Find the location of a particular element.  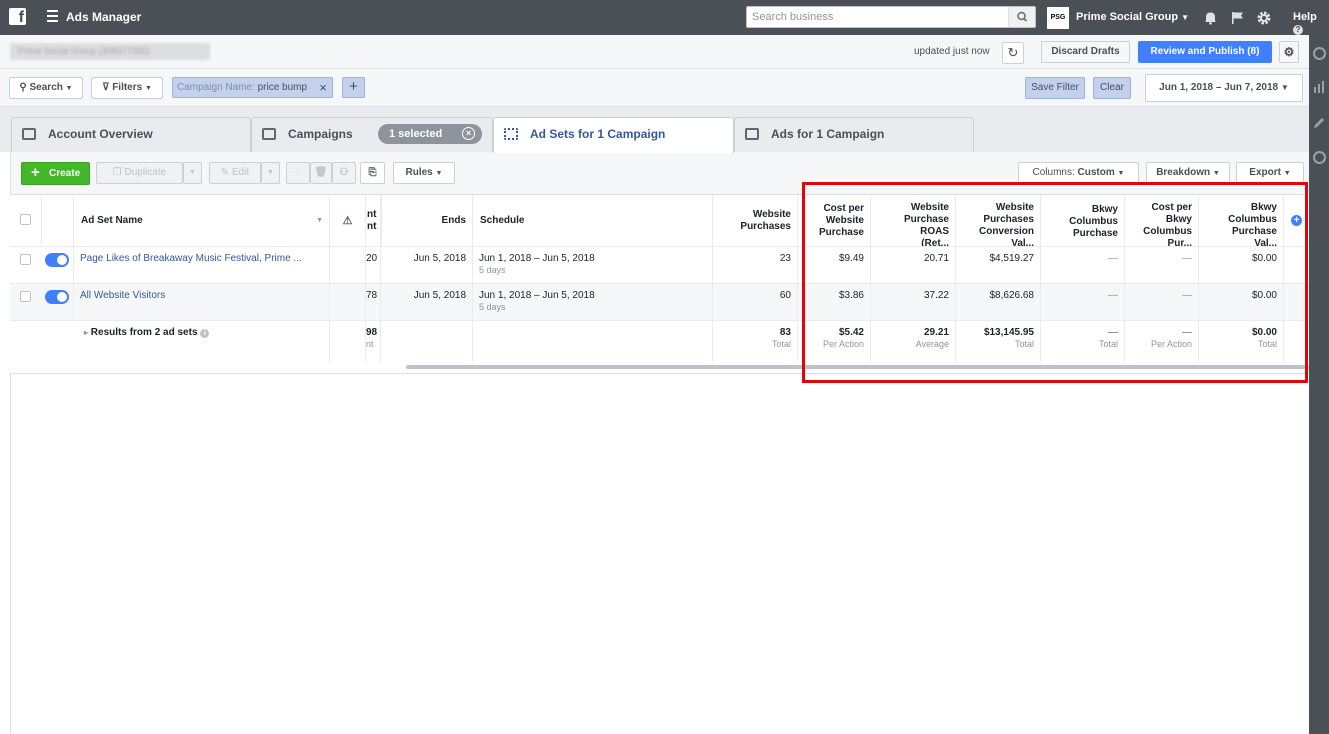

edit-dropdown-caret: ▼ is located at coordinates (270, 173).